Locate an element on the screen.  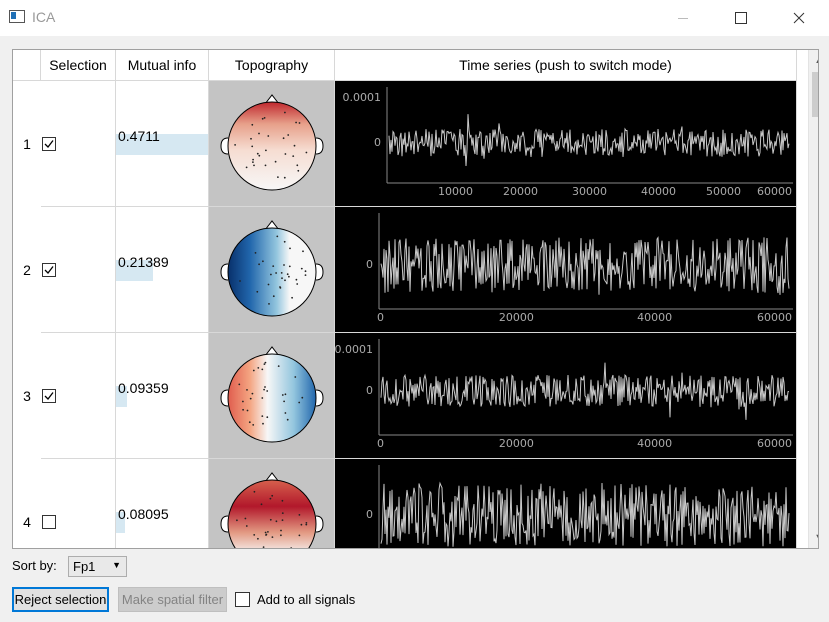
row-header: 1 is located at coordinates (27, 144).